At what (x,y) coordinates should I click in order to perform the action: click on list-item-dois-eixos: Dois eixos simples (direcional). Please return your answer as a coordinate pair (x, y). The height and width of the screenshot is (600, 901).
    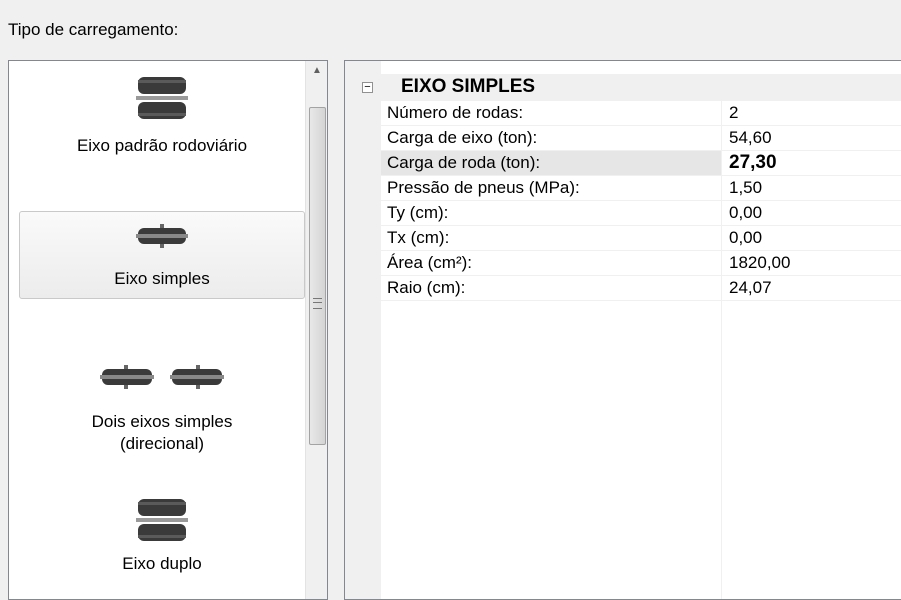
    Looking at the image, I should click on (162, 412).